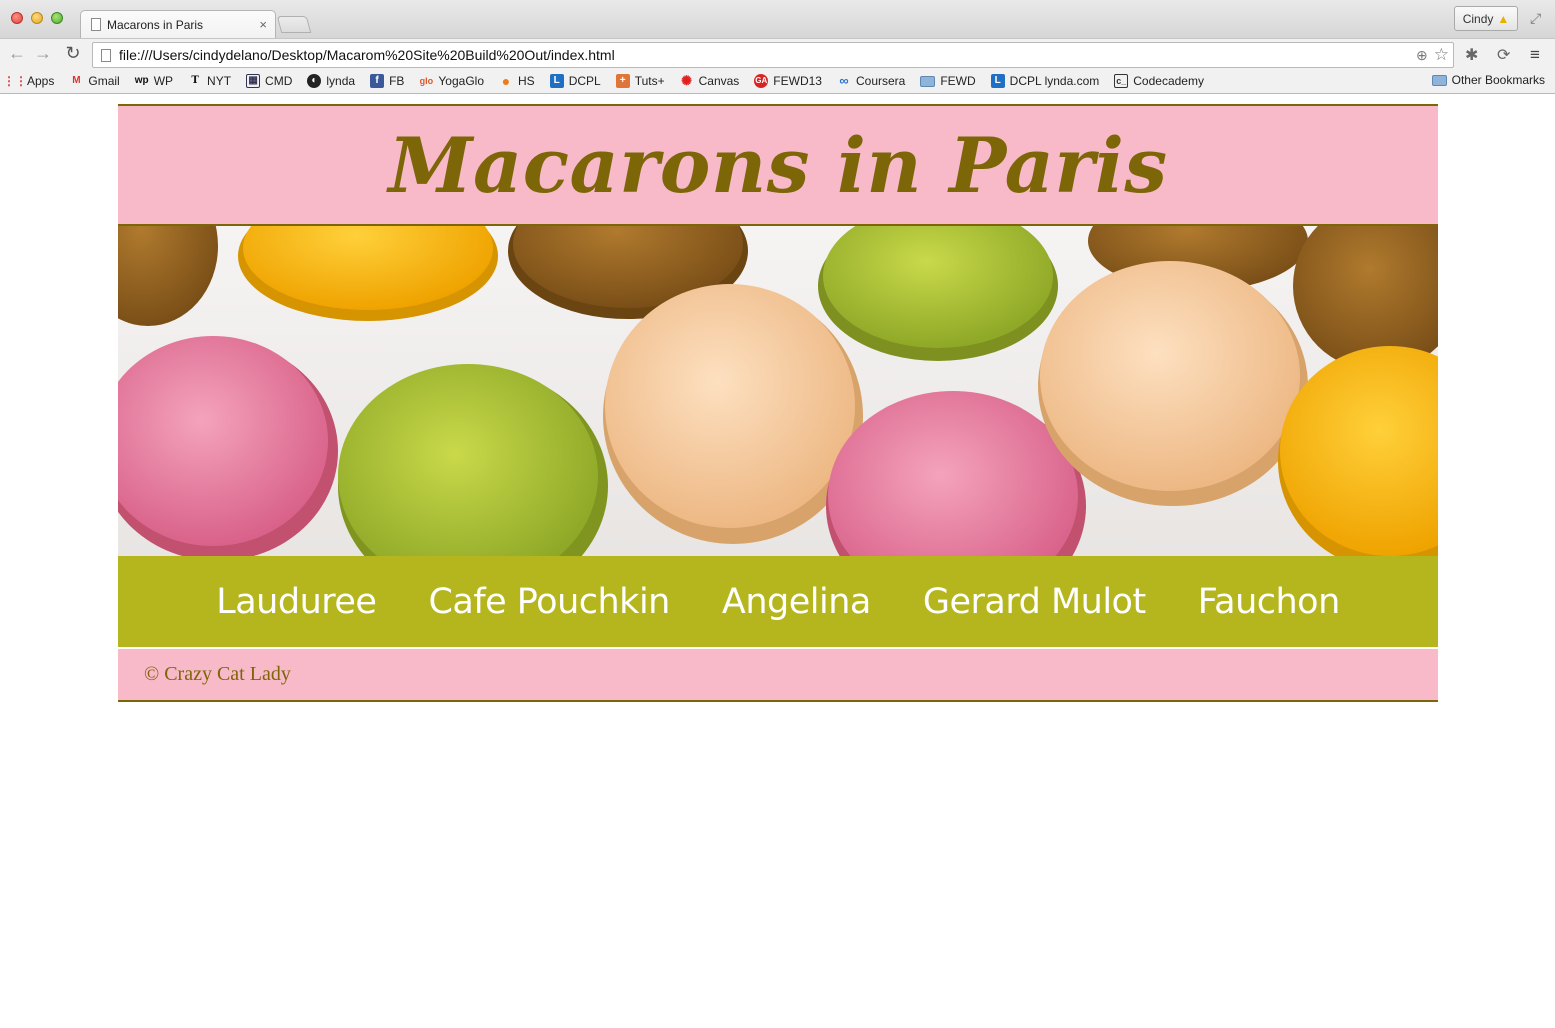 Image resolution: width=1555 pixels, height=1028 pixels. I want to click on bookmark-wp: wp WP, so click(154, 81).